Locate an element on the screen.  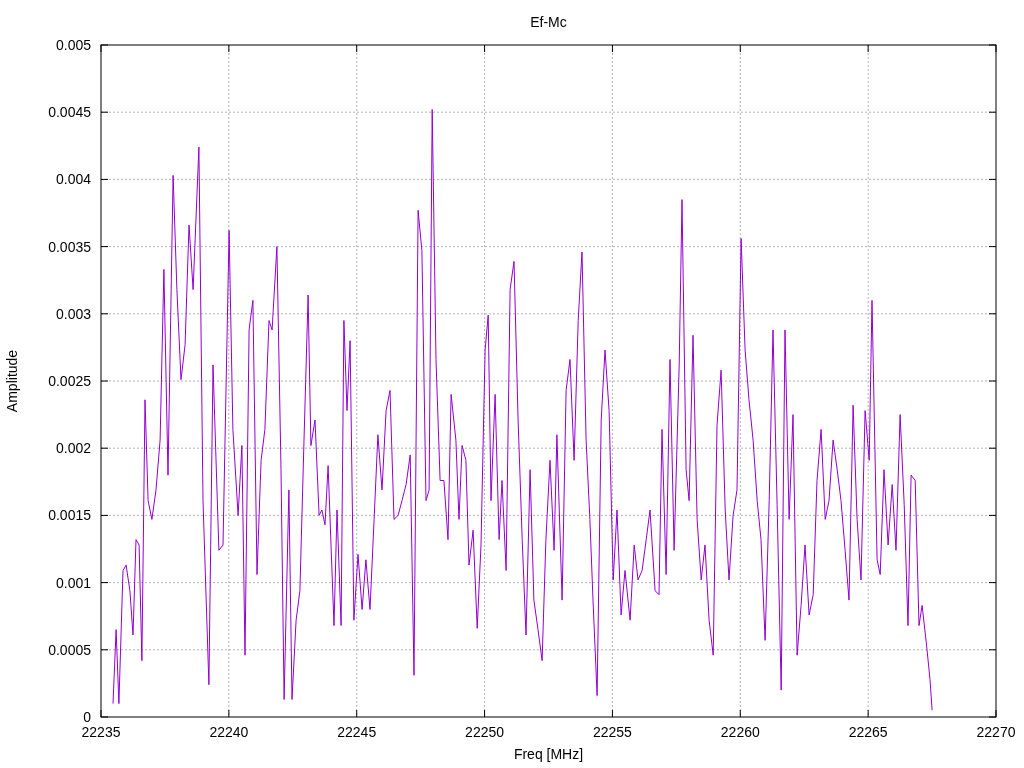
tick-label: 0.005 is located at coordinates (73, 45).